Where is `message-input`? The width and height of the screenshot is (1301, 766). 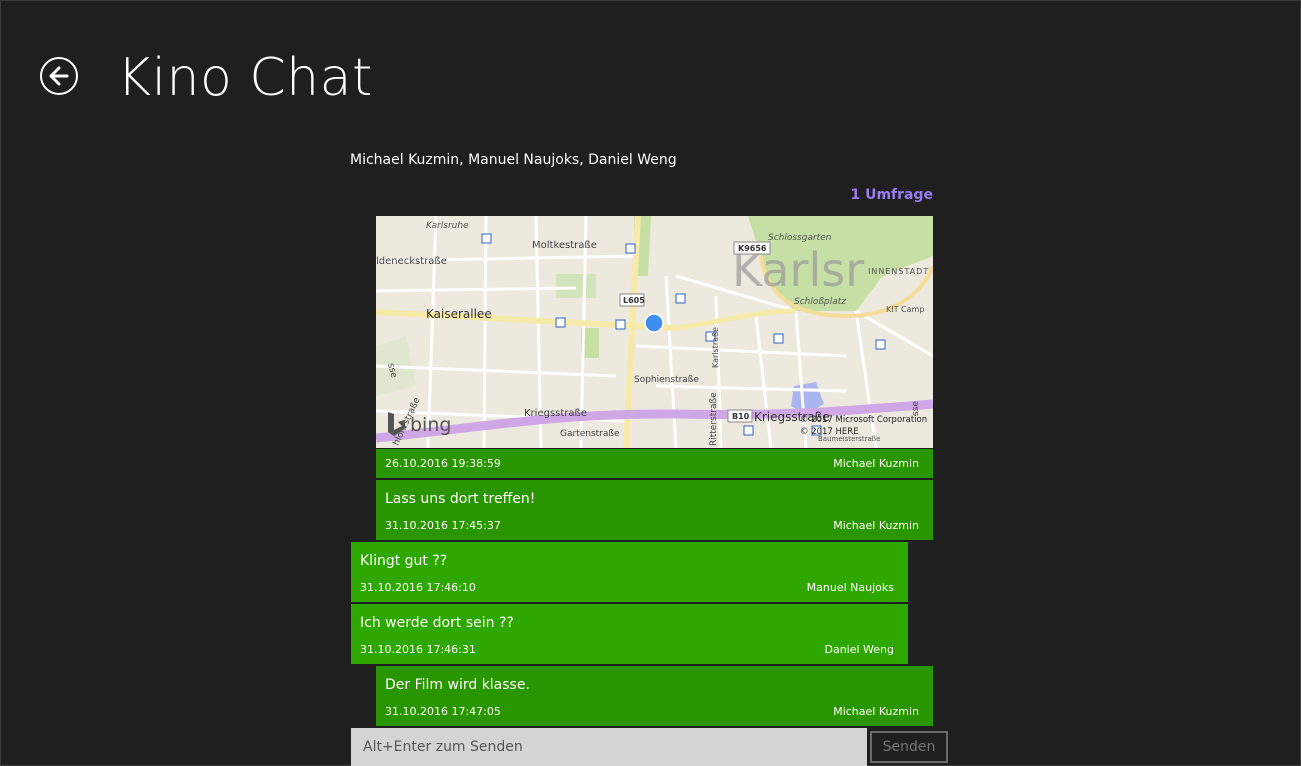 message-input is located at coordinates (609, 747).